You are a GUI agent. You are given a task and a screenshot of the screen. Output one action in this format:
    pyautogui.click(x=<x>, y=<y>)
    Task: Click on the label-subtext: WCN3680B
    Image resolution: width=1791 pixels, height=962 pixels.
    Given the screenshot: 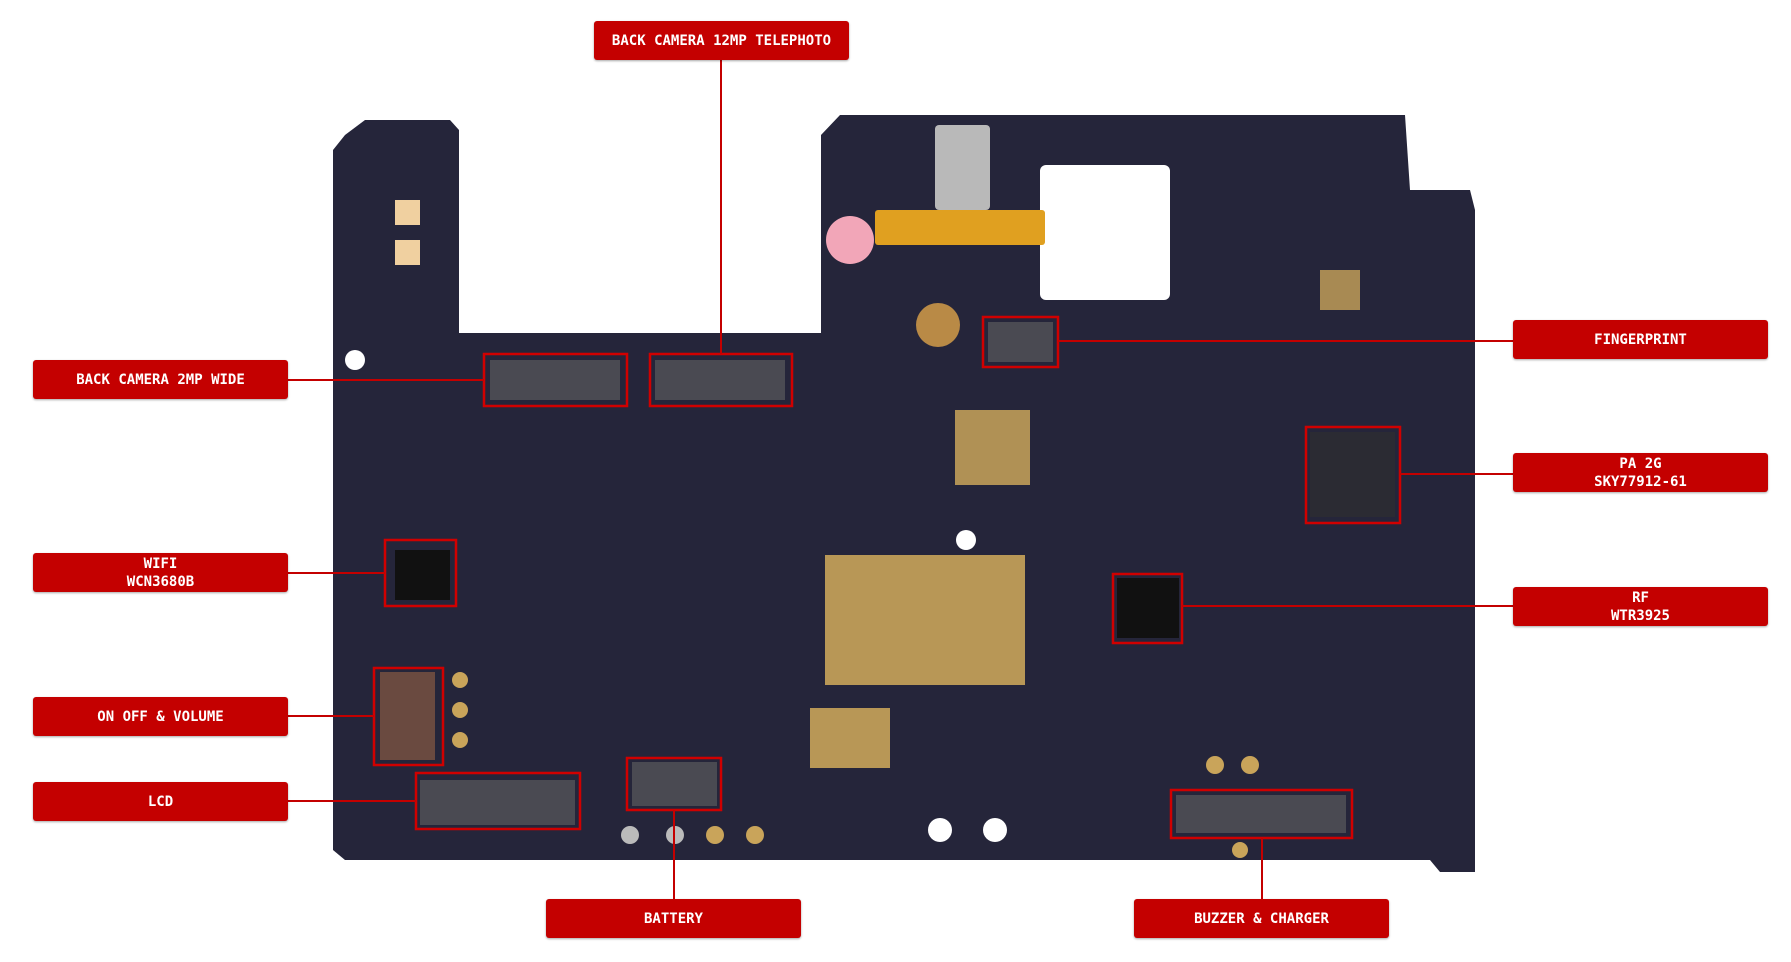 What is the action you would take?
    pyautogui.click(x=160, y=581)
    